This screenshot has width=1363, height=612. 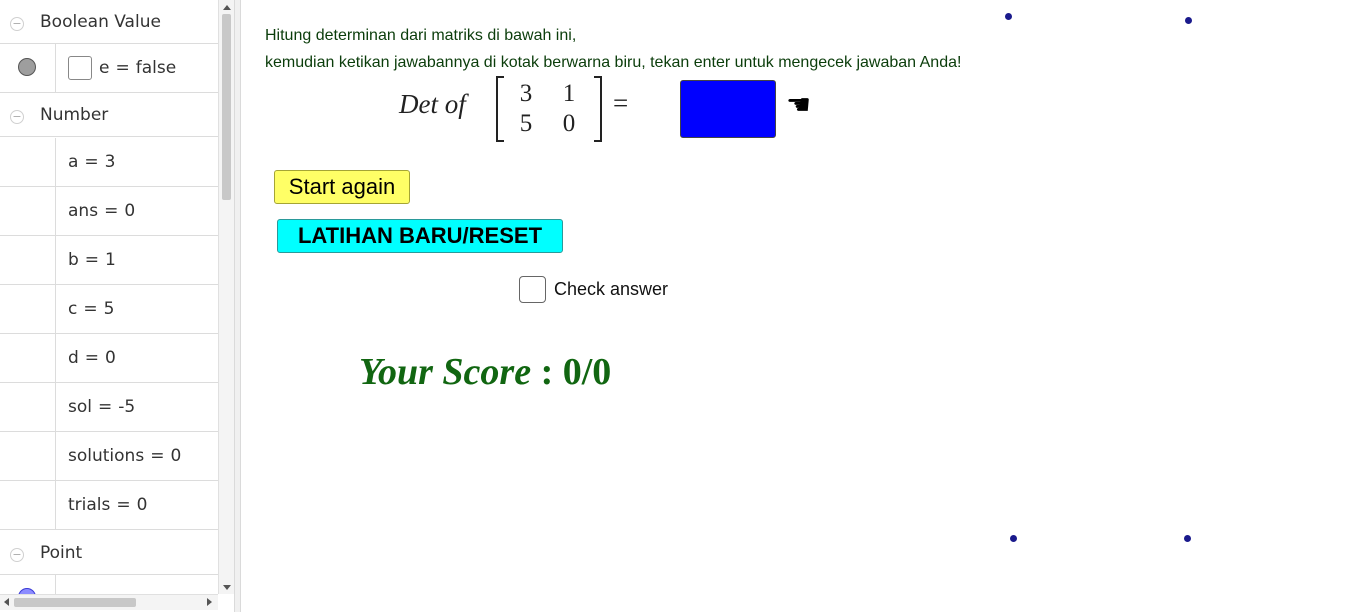 What do you see at coordinates (237, 306) in the screenshot?
I see `view-divider` at bounding box center [237, 306].